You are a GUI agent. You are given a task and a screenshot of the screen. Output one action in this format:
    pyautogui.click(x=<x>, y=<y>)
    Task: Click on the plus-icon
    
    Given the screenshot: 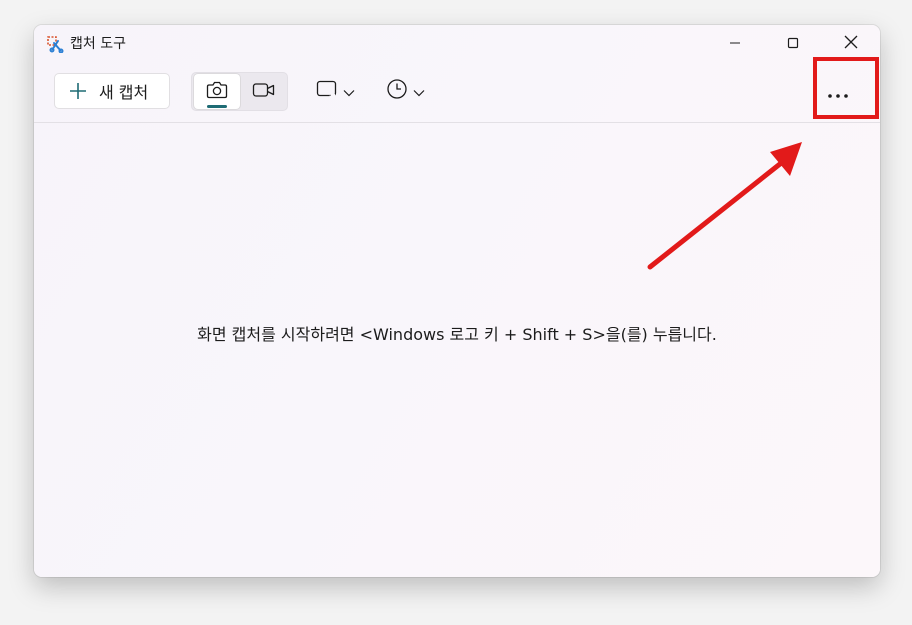 What is the action you would take?
    pyautogui.click(x=78, y=91)
    